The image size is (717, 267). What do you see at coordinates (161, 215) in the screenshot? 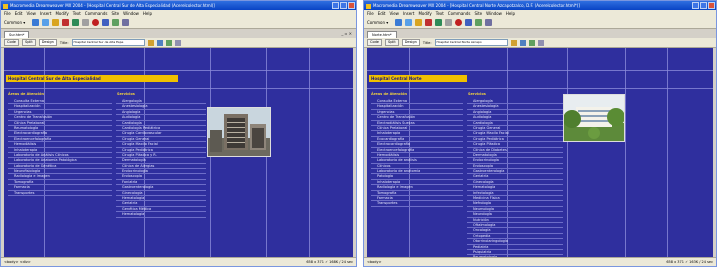
I see `service-list-item: Hematología` at bounding box center [161, 215].